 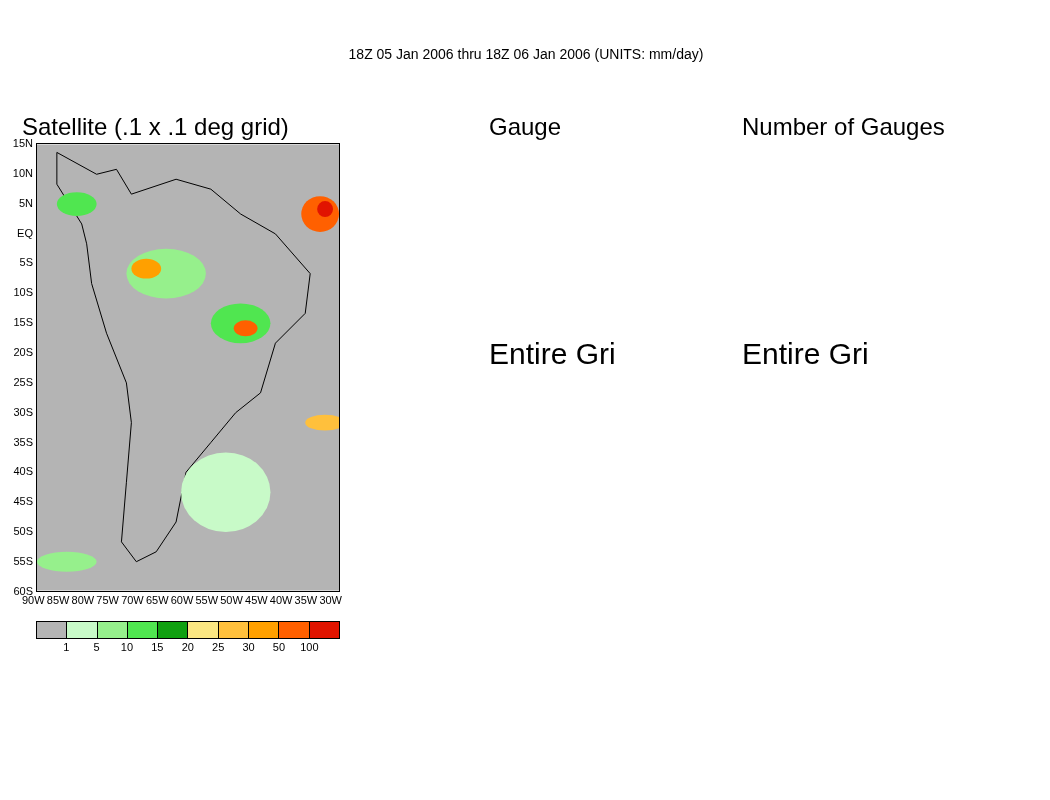 What do you see at coordinates (248, 647) in the screenshot?
I see `legend-label: 30` at bounding box center [248, 647].